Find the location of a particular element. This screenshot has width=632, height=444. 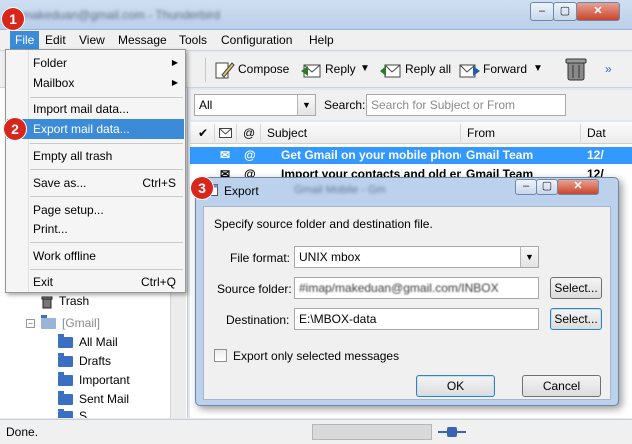

destination-field: E:\MBOX-data is located at coordinates (416, 319).